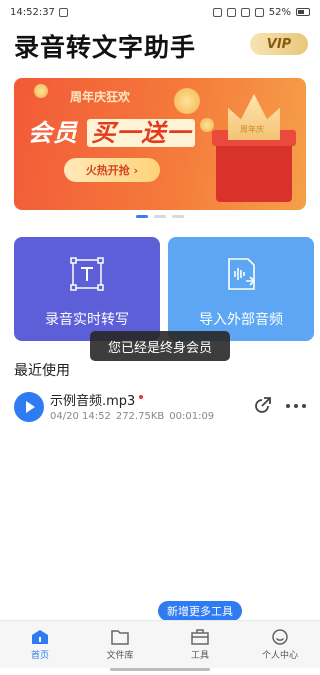  What do you see at coordinates (93, 401) in the screenshot?
I see `file-name-text: 示例音频.mp3` at bounding box center [93, 401].